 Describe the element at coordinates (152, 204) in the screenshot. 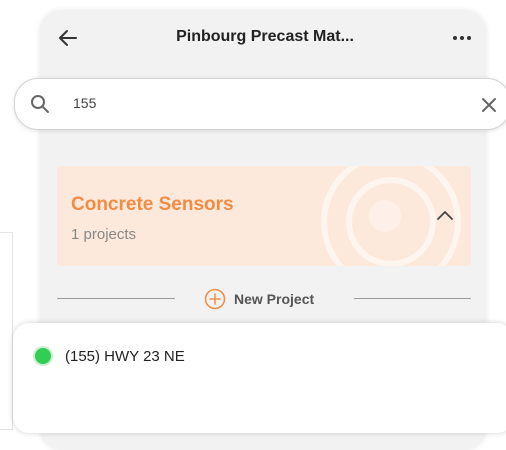

I see `group-title: Concrete Sensors` at that location.